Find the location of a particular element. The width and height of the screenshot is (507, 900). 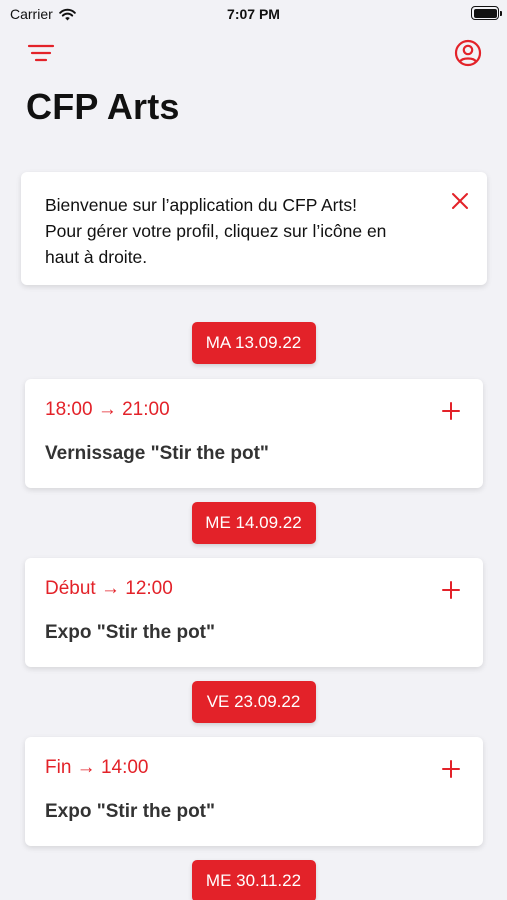

date-badge: VE 23.09.22 is located at coordinates (253, 702).